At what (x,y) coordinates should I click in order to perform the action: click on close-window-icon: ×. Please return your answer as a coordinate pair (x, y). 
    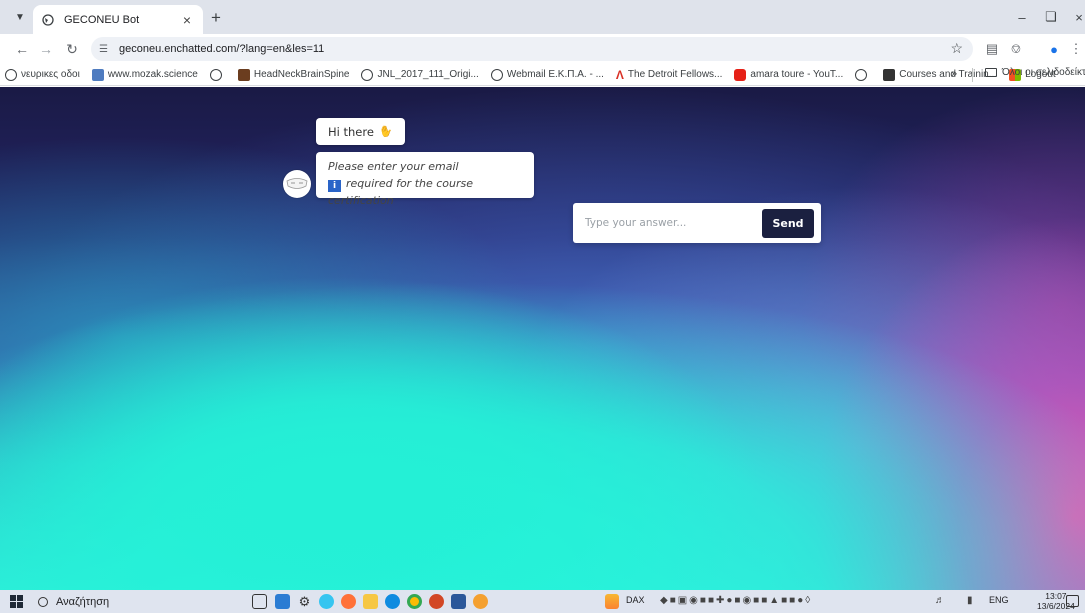
    Looking at the image, I should click on (1076, 17).